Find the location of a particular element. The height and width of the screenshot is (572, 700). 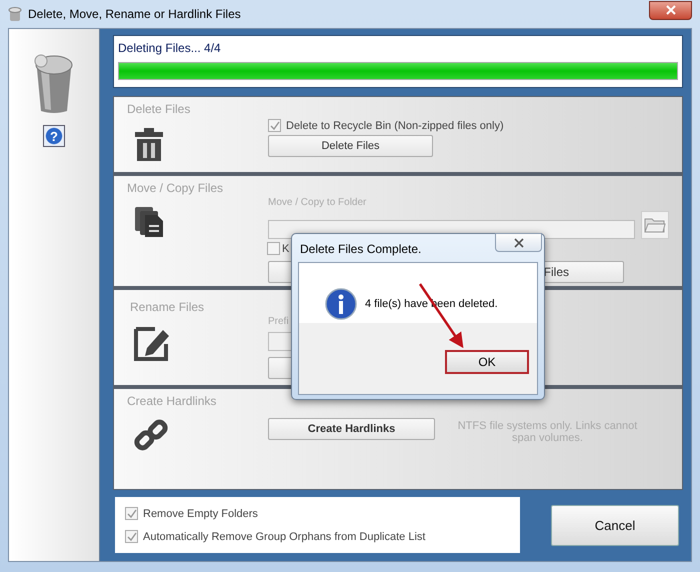

copy-files-icon is located at coordinates (149, 222).